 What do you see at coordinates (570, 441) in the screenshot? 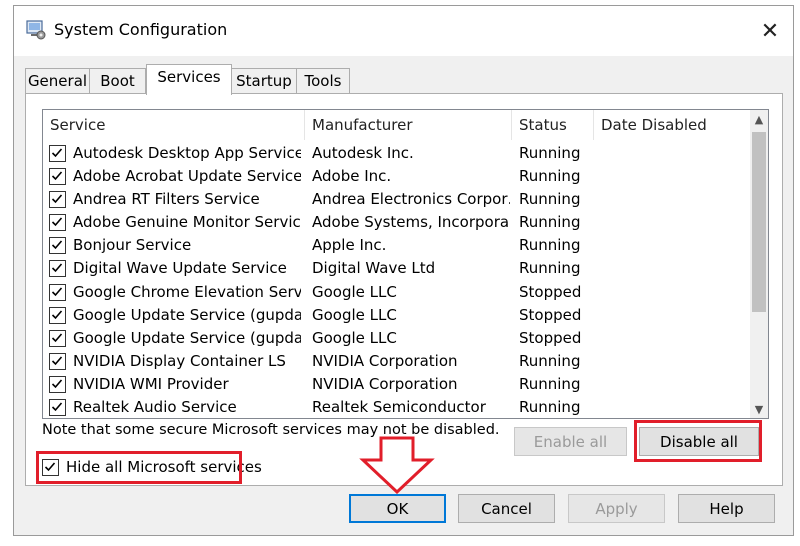
I see `enable-all-button: Enable all` at bounding box center [570, 441].